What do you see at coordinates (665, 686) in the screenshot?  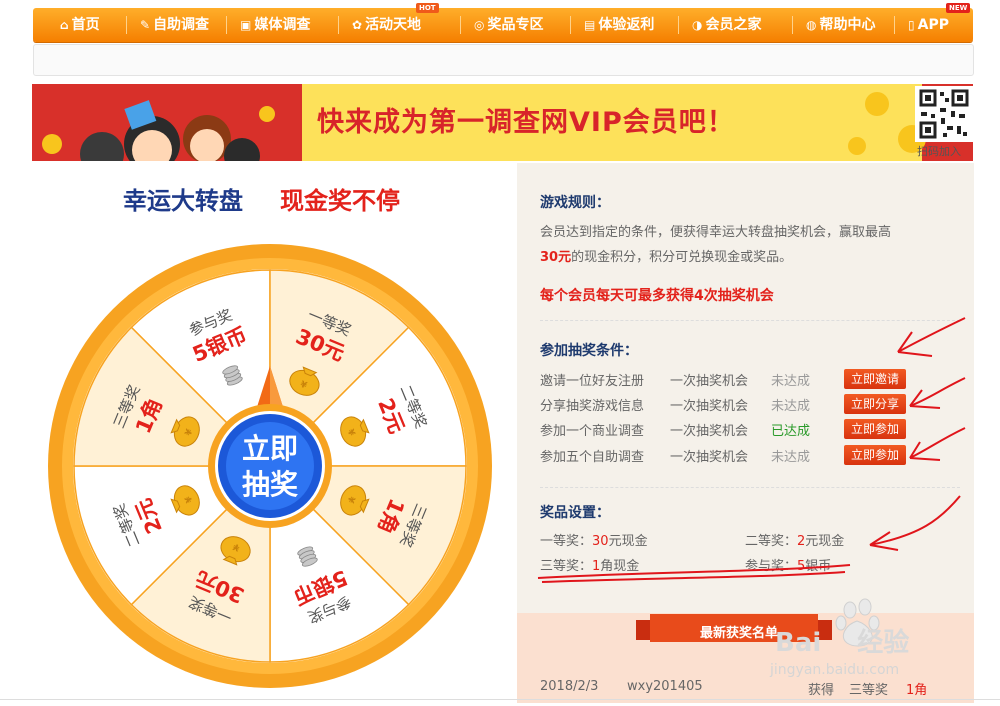 I see `winner-user: wxy201405` at bounding box center [665, 686].